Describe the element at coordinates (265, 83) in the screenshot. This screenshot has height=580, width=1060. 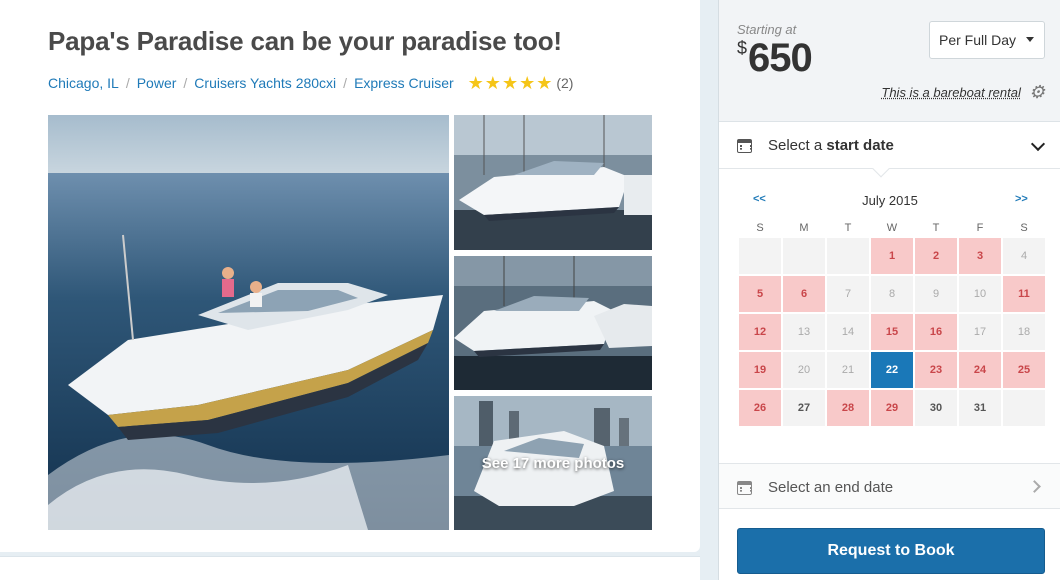
I see `breadcrumb-model: Cruisers Yachts 280cxi` at that location.